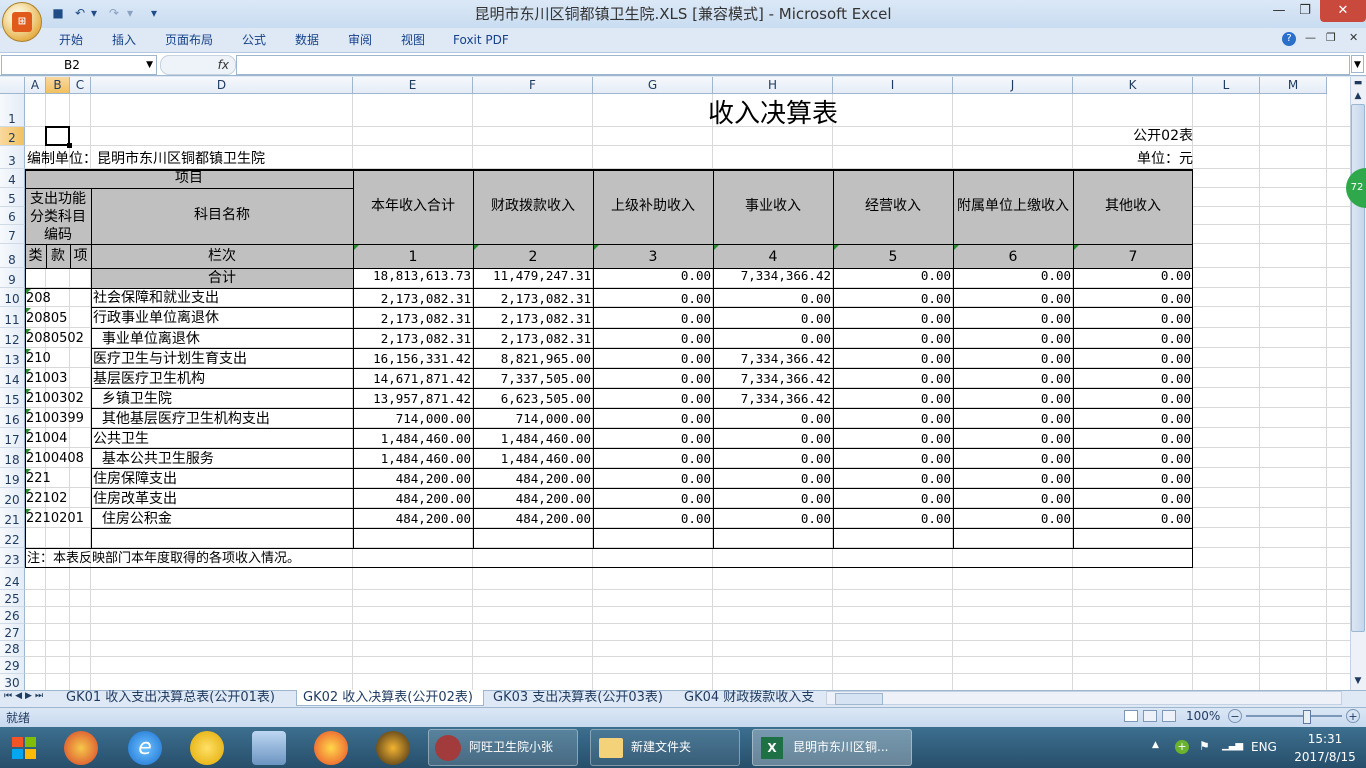 The width and height of the screenshot is (1366, 768). I want to click on header-income-column: 本年收入合计, so click(413, 206).